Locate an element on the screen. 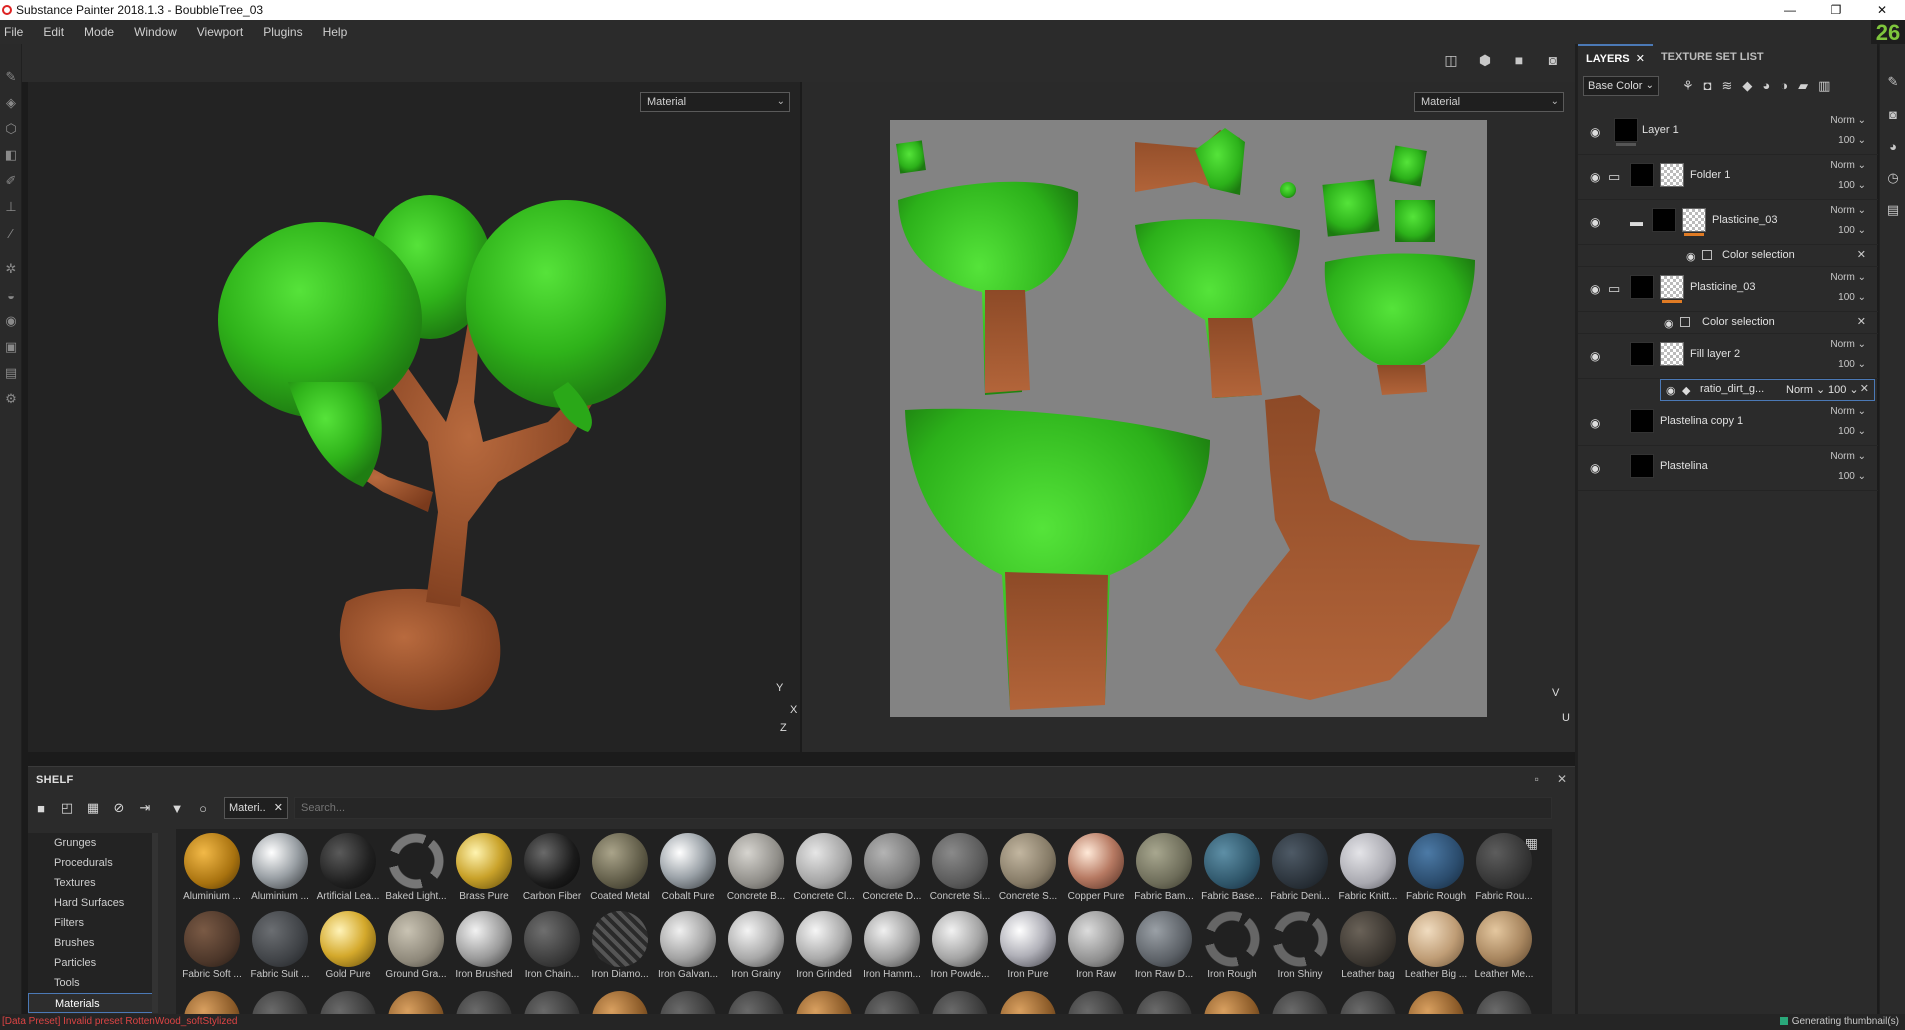 This screenshot has width=1905, height=1030. remove-filter-icon: ✕ is located at coordinates (278, 808).